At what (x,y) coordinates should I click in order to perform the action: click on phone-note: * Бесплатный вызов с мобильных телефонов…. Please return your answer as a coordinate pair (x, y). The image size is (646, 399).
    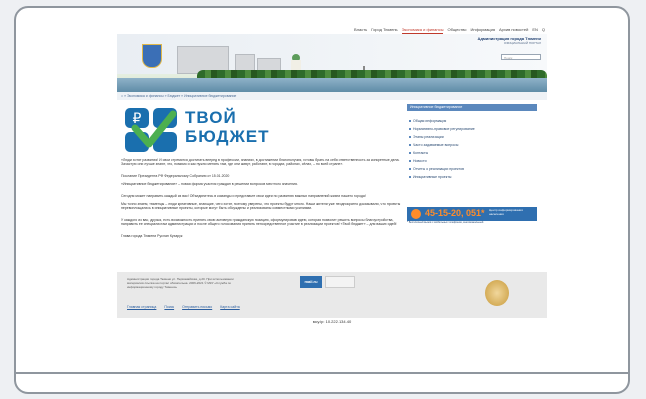
    Looking at the image, I should click on (445, 222).